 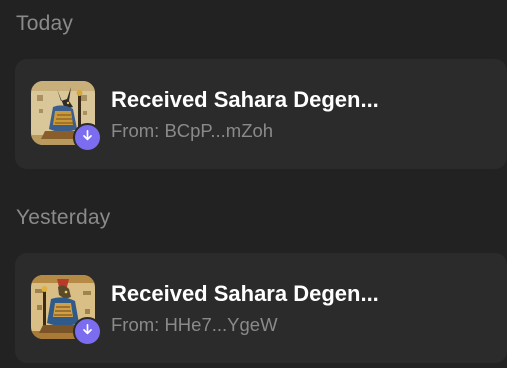 I want to click on activity-sender: From: HHe7...YgeW, so click(x=194, y=324).